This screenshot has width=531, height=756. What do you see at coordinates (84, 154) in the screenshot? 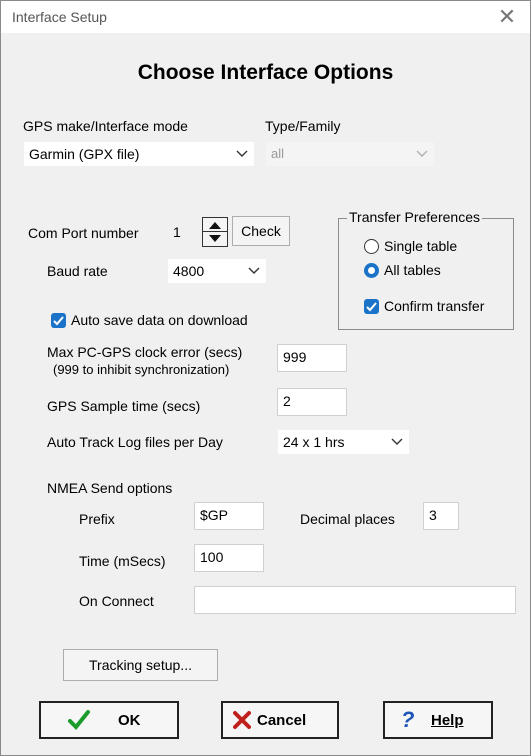
I see `gps-mode-value: Garmin (GPX file)` at bounding box center [84, 154].